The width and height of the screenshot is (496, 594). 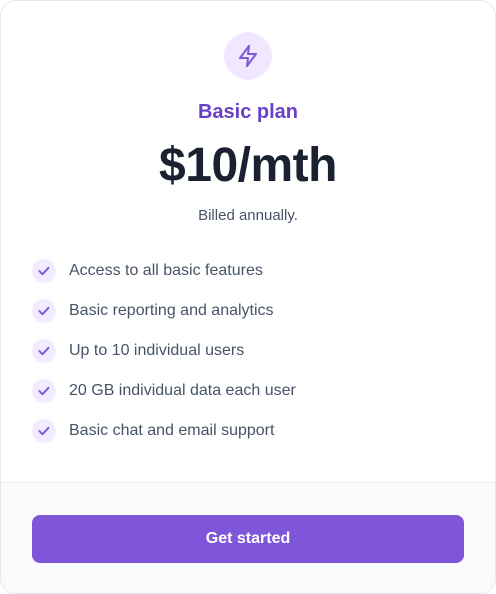 I want to click on feature-item: Basic chat and email support, so click(x=252, y=431).